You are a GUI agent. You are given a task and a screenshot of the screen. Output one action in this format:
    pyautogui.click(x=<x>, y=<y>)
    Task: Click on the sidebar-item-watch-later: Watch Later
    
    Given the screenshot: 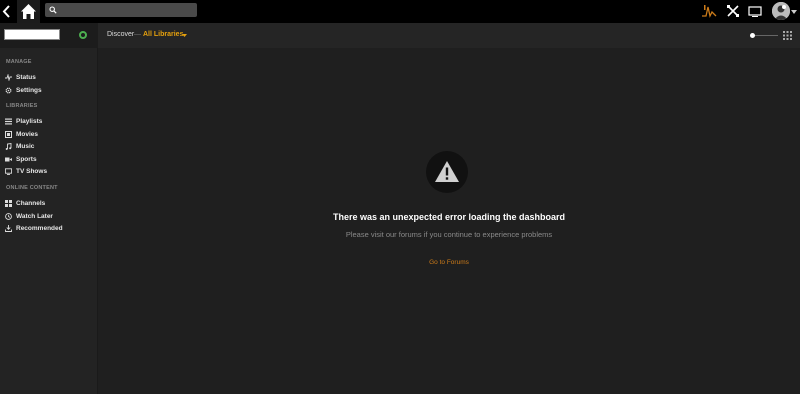 What is the action you would take?
    pyautogui.click(x=29, y=216)
    